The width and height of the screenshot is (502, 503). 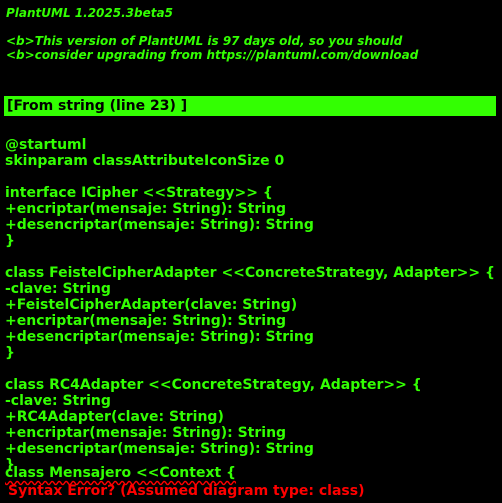 I want to click on error-location-text: [From string (line 23) ], so click(x=97, y=106).